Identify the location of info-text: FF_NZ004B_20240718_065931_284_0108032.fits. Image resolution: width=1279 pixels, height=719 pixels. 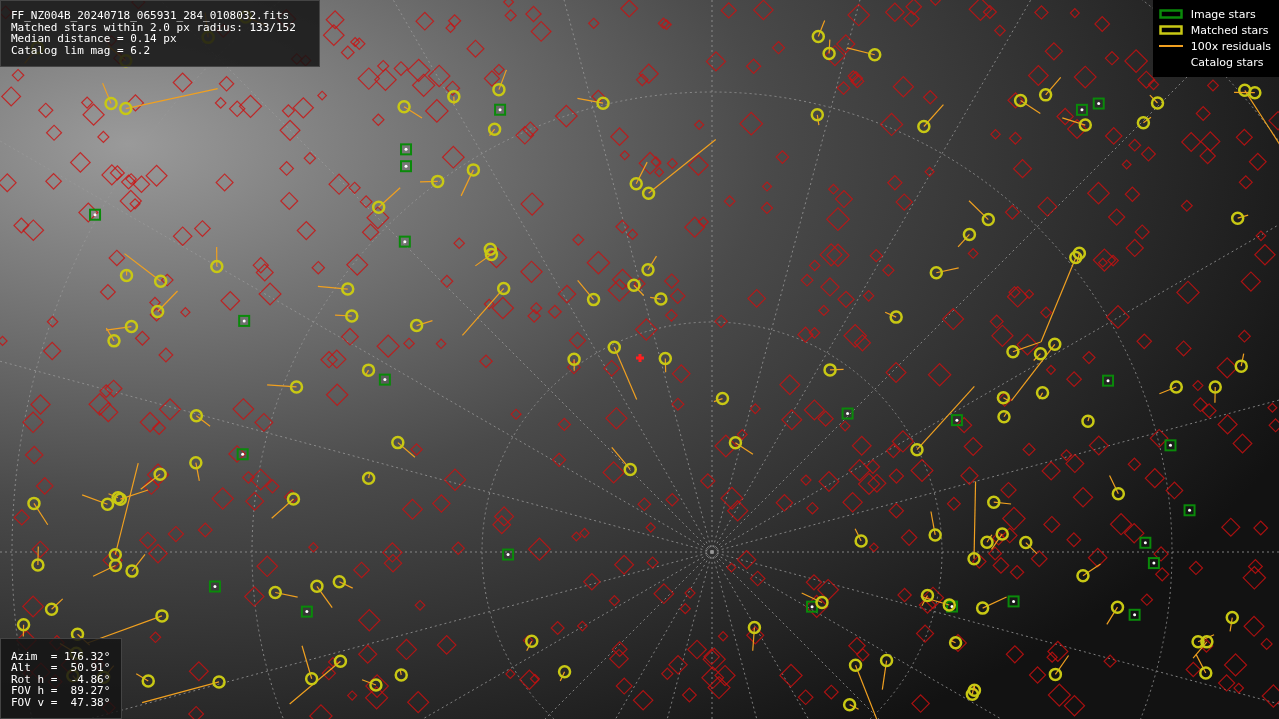
(151, 16).